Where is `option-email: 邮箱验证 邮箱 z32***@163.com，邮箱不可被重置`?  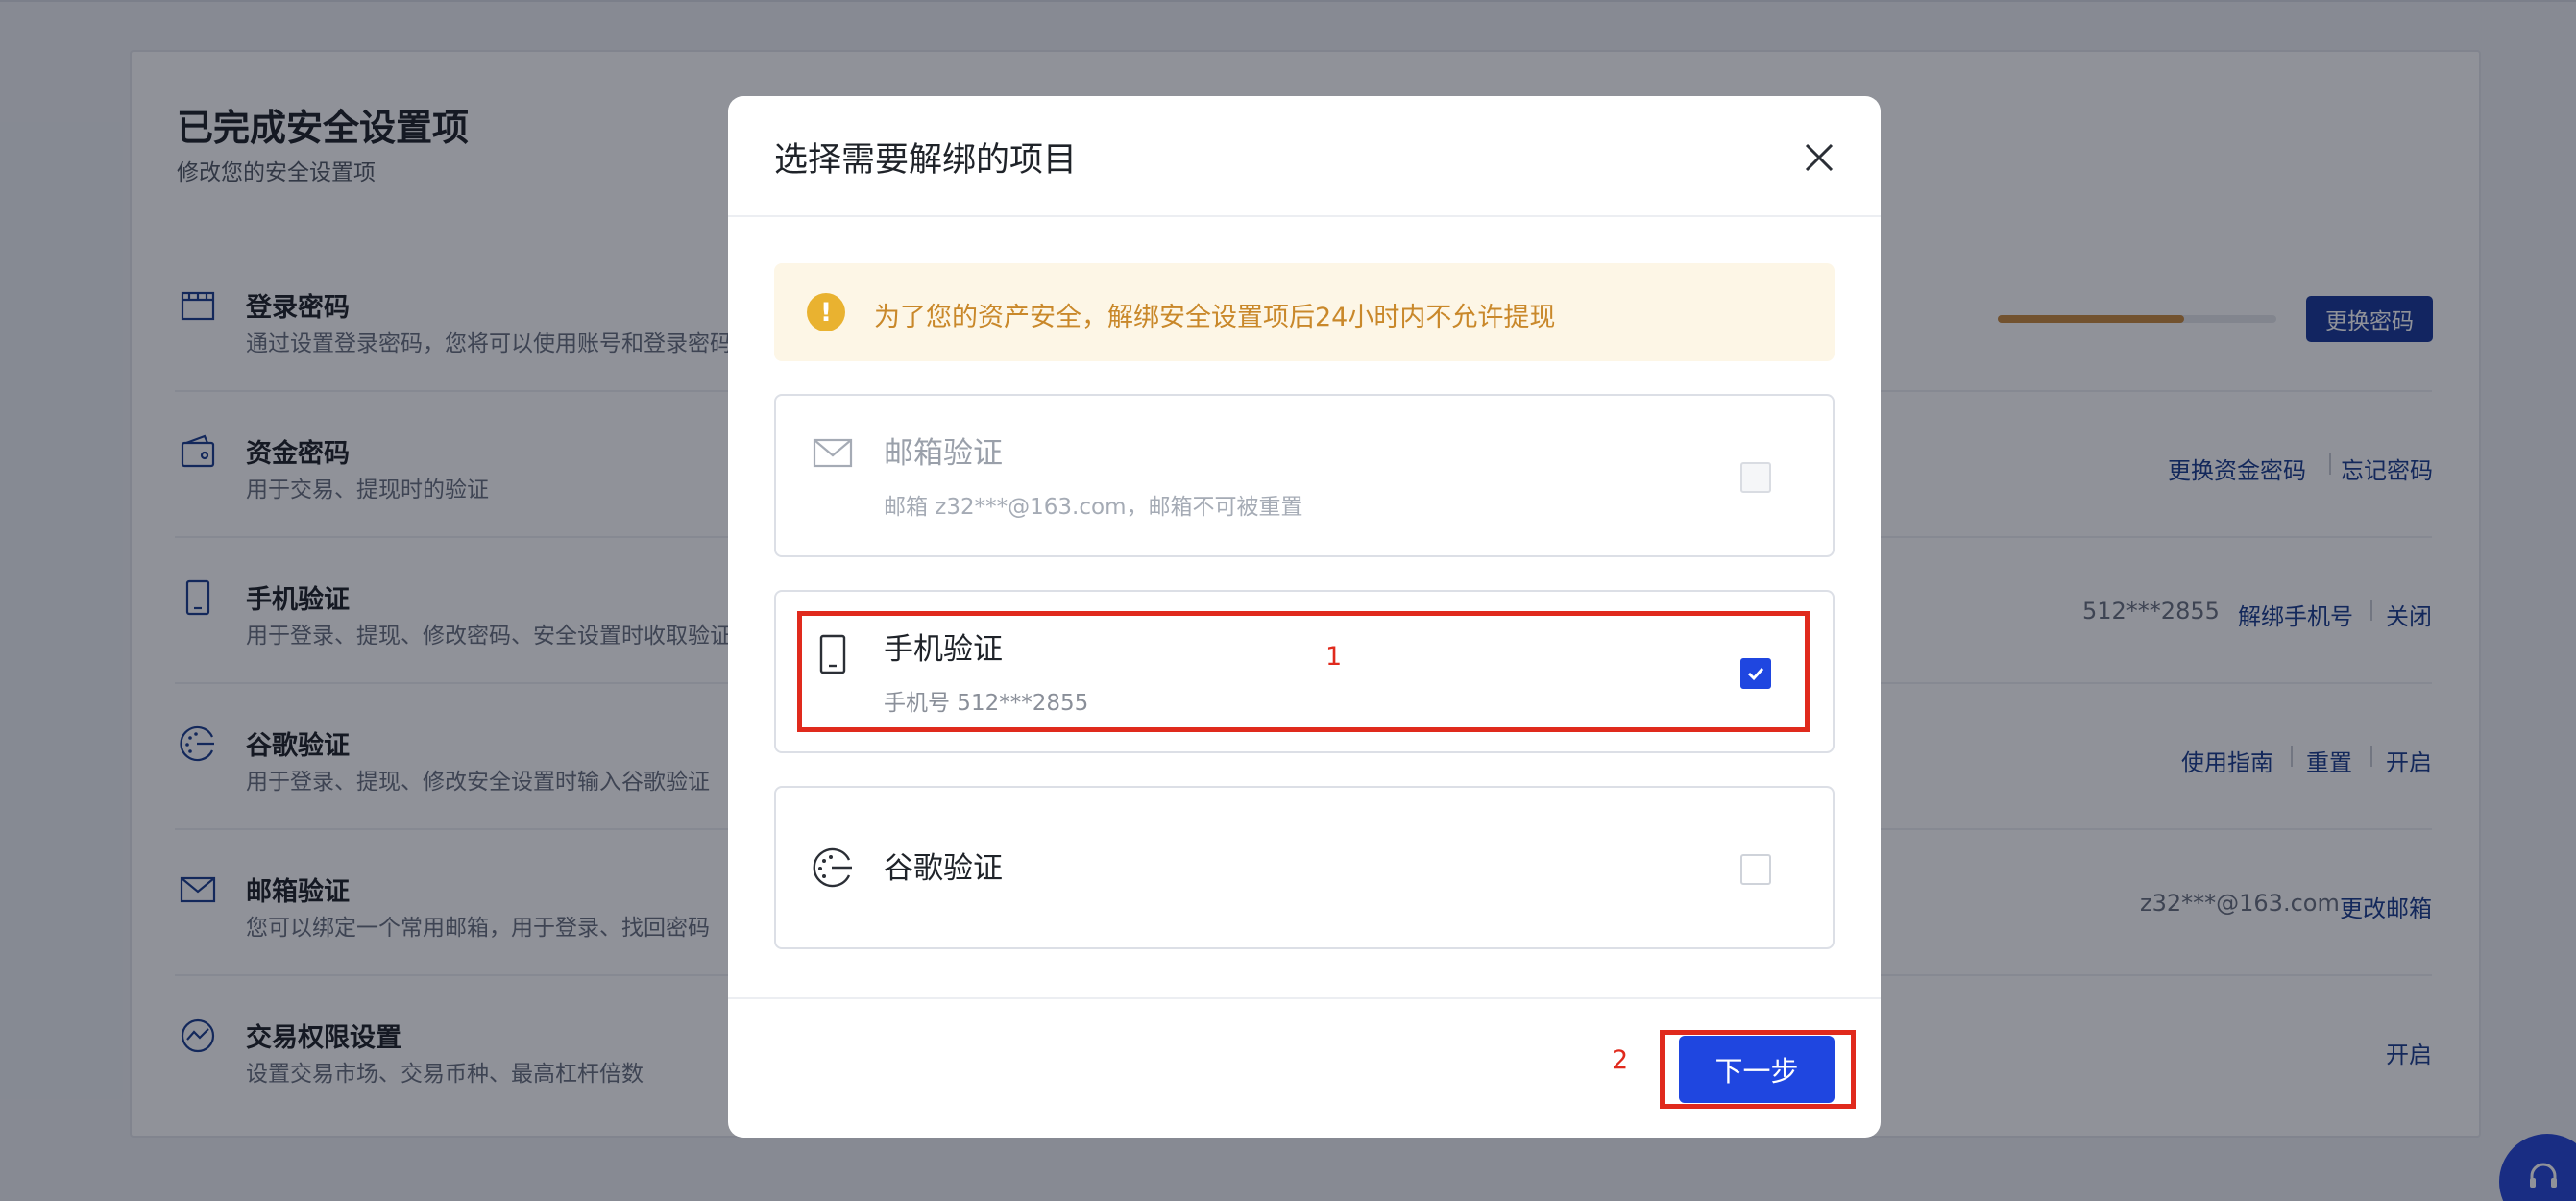
option-email: 邮箱验证 邮箱 z32***@163.com，邮箱不可被重置 is located at coordinates (1305, 475).